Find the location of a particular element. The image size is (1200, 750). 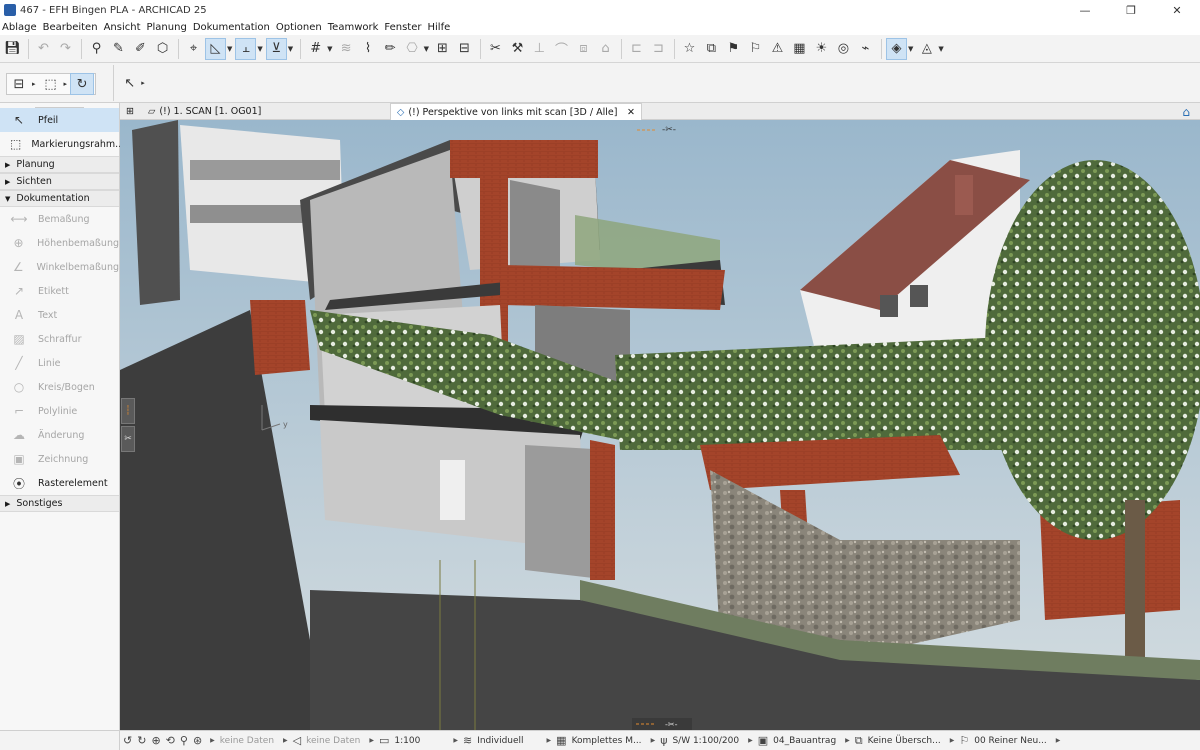

offset-icon: ⧈ is located at coordinates (583, 49).